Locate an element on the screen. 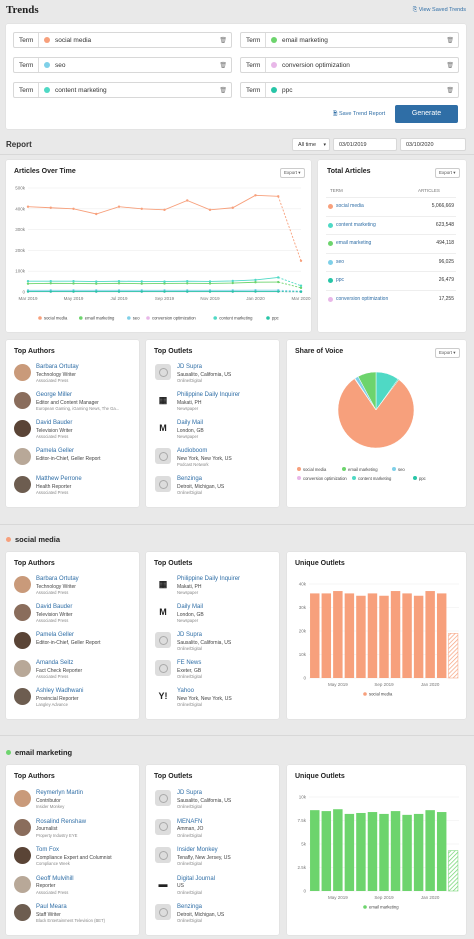 The height and width of the screenshot is (939, 474). term-value: social media is located at coordinates (73, 40).